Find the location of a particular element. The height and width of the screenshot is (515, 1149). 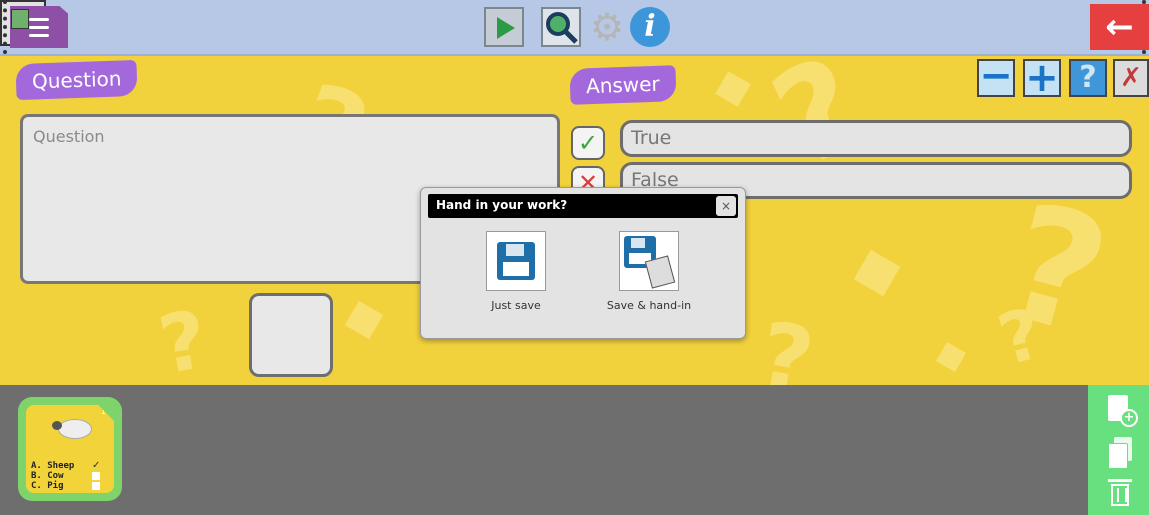

save-and-hand-in-button: Save & hand-in is located at coordinates (649, 271).